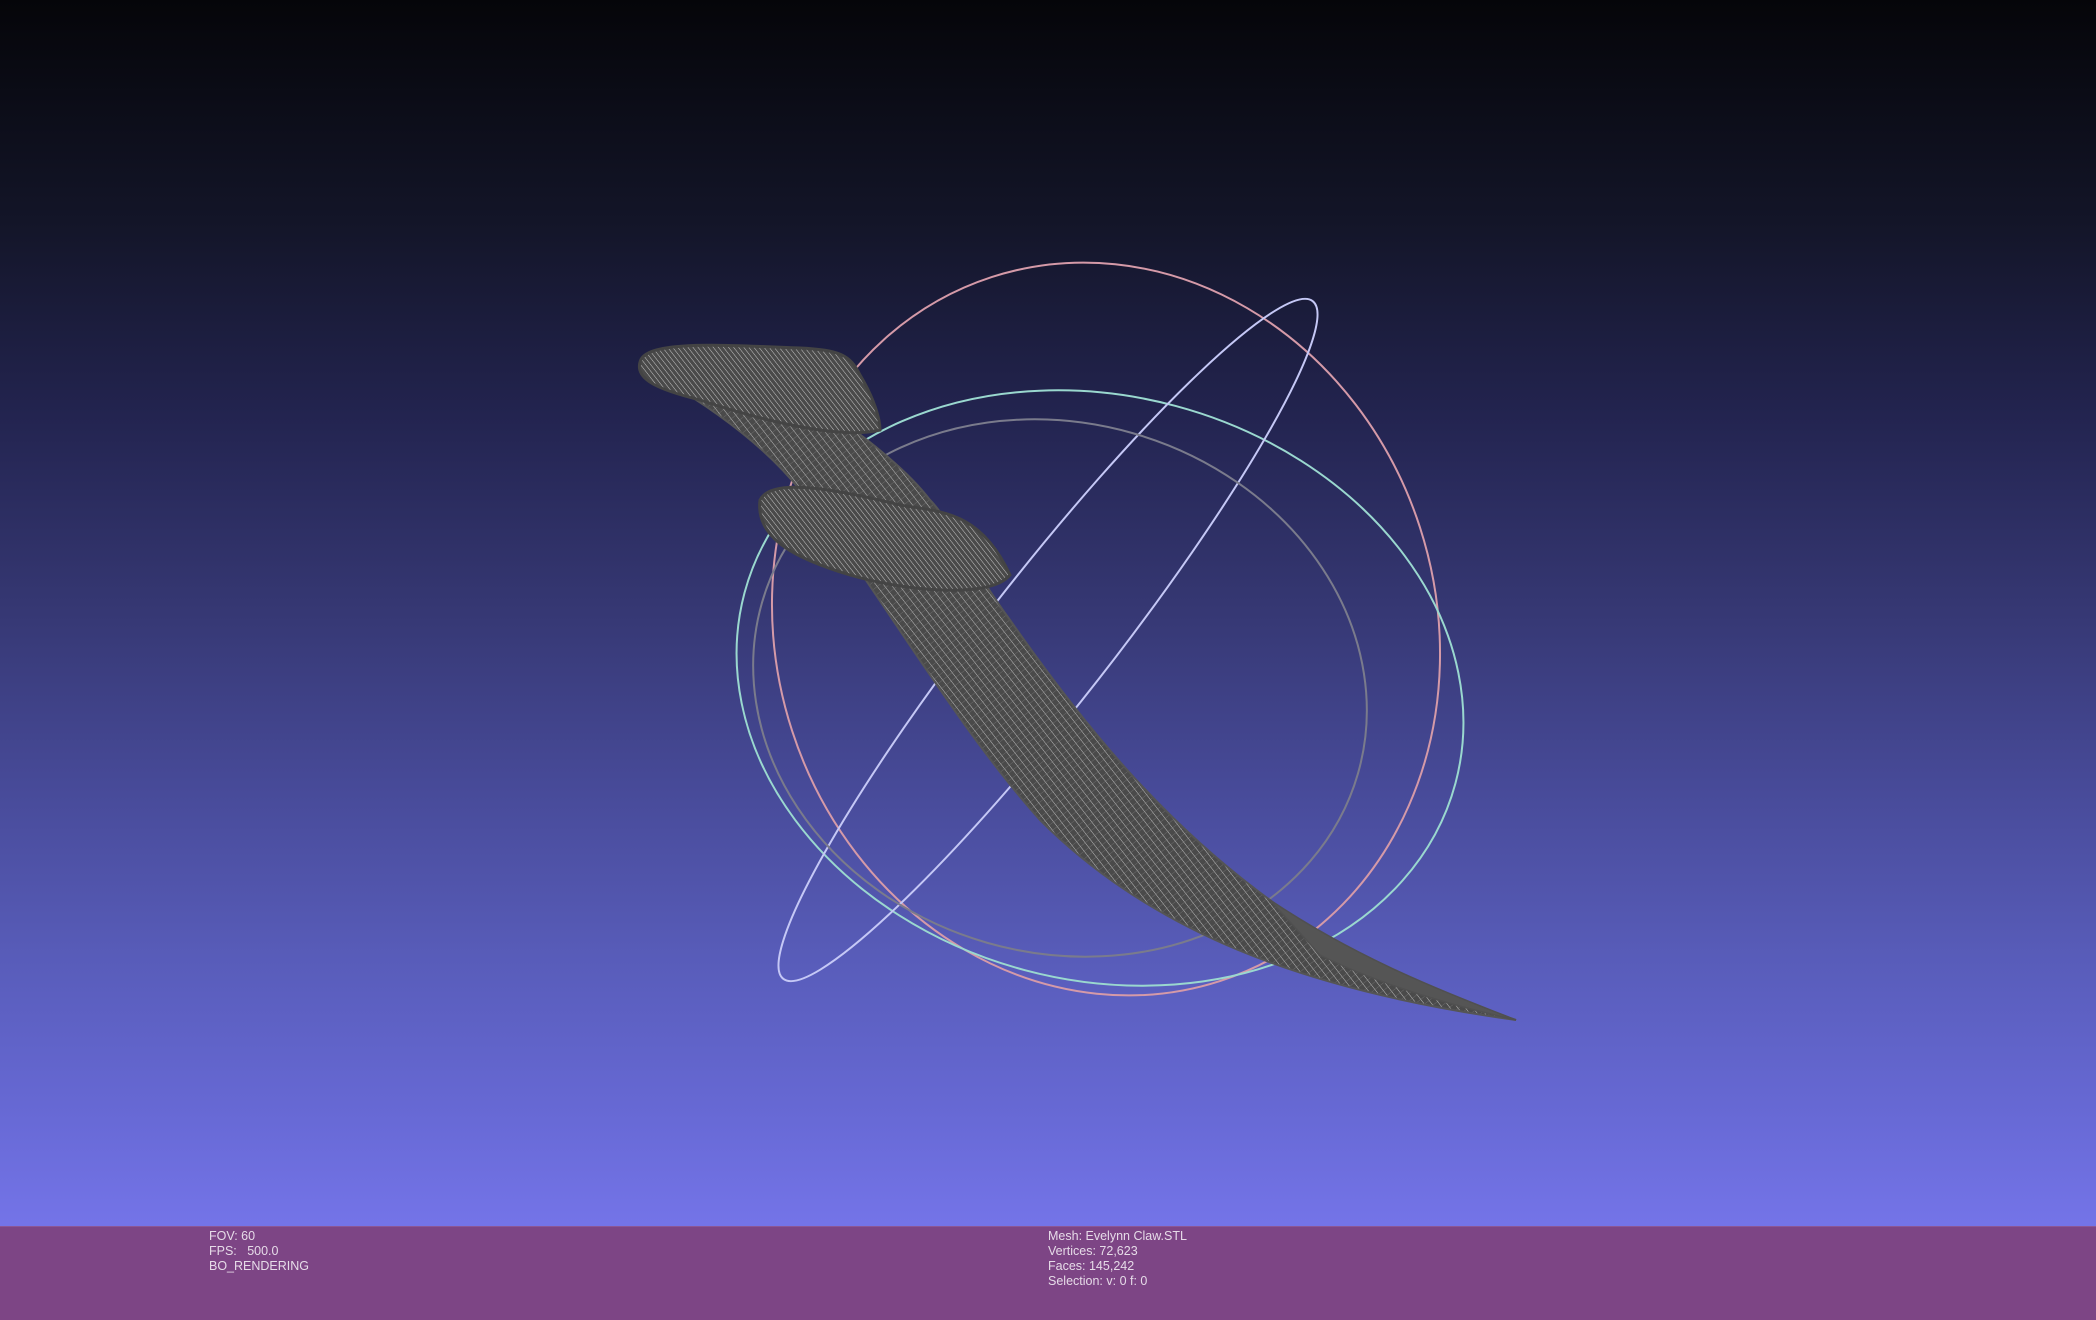 This screenshot has height=1320, width=2096. What do you see at coordinates (885, 538) in the screenshot?
I see `claw-lower-ring` at bounding box center [885, 538].